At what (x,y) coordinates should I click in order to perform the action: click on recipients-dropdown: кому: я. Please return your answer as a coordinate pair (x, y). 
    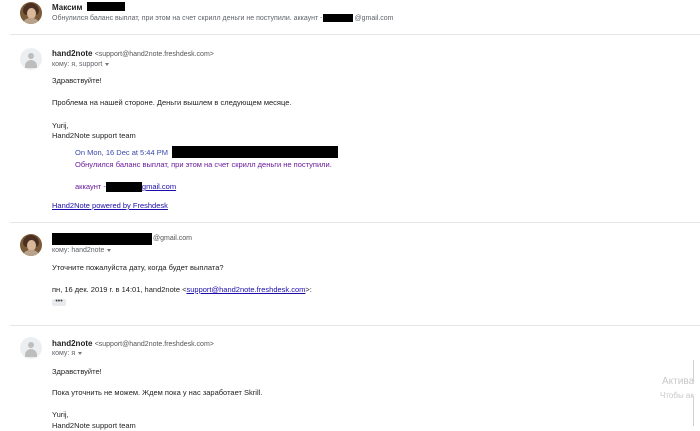
    Looking at the image, I should click on (67, 353).